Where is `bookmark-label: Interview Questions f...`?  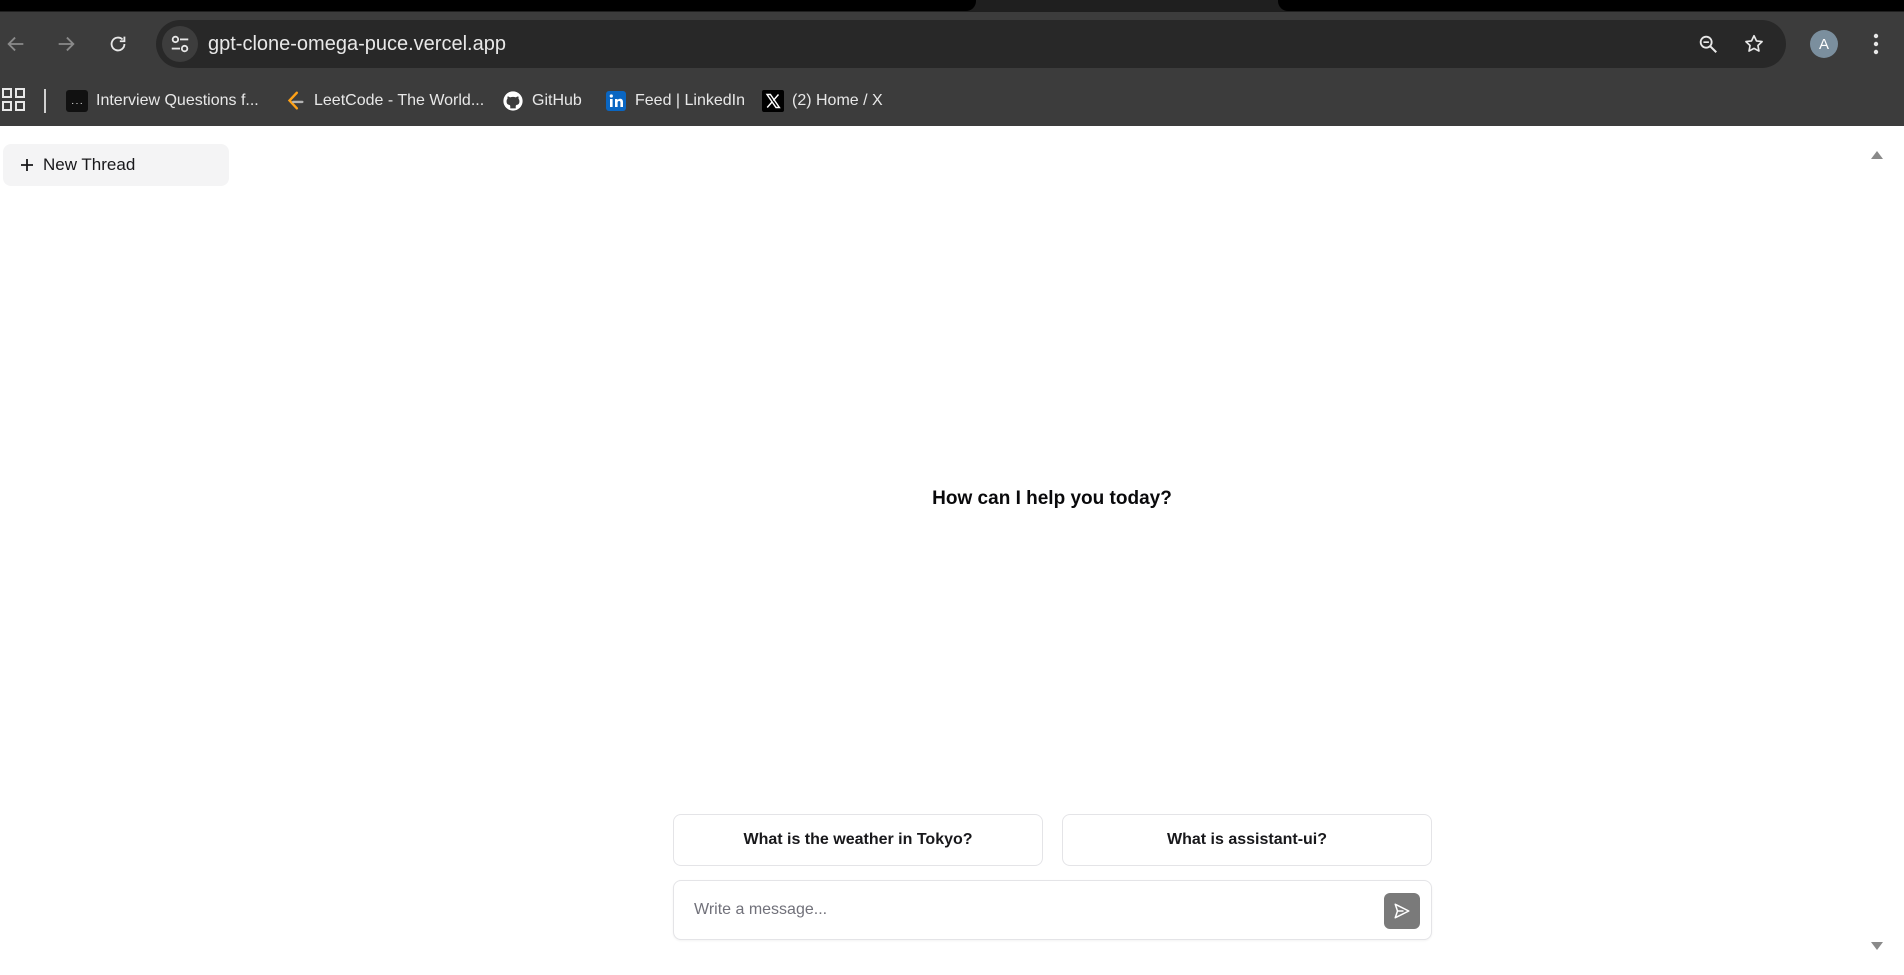
bookmark-label: Interview Questions f... is located at coordinates (177, 100).